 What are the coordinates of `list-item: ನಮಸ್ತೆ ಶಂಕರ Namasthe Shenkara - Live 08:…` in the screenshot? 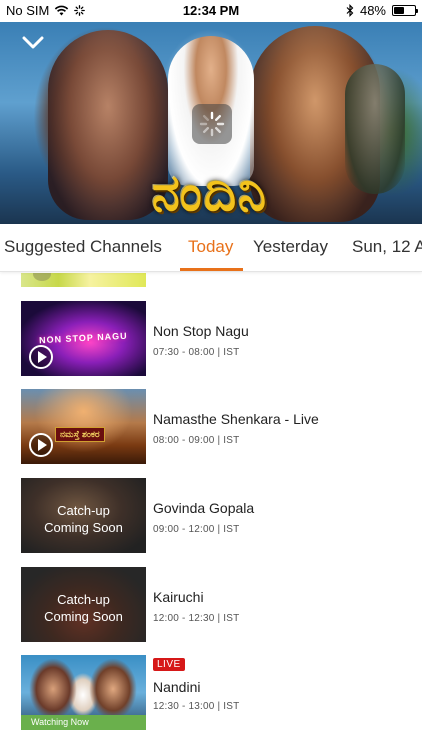 It's located at (211, 427).